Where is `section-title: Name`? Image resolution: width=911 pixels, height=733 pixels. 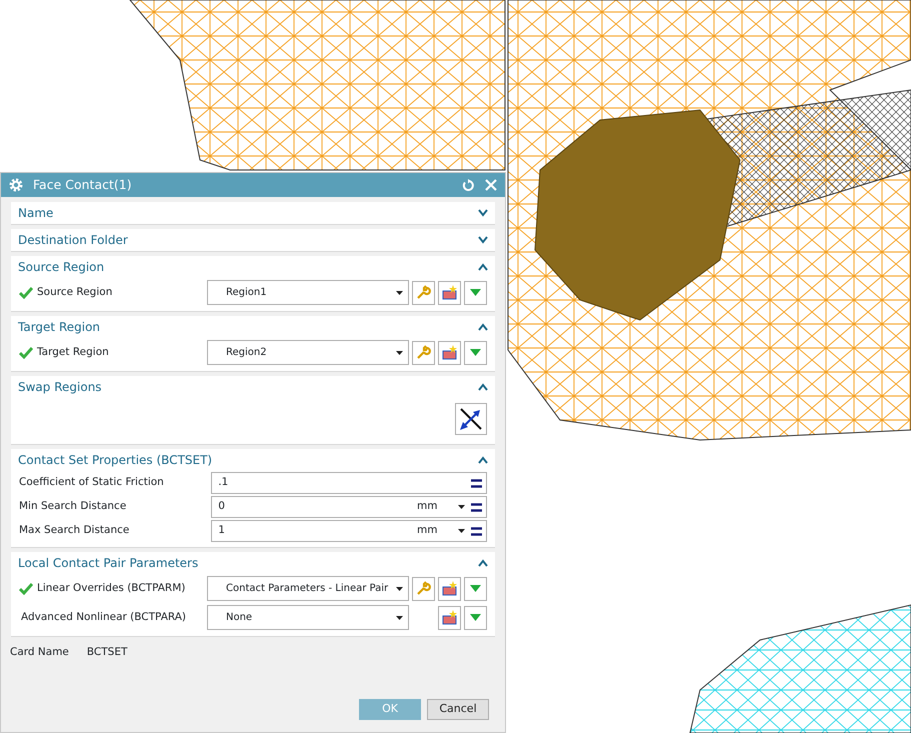 section-title: Name is located at coordinates (36, 213).